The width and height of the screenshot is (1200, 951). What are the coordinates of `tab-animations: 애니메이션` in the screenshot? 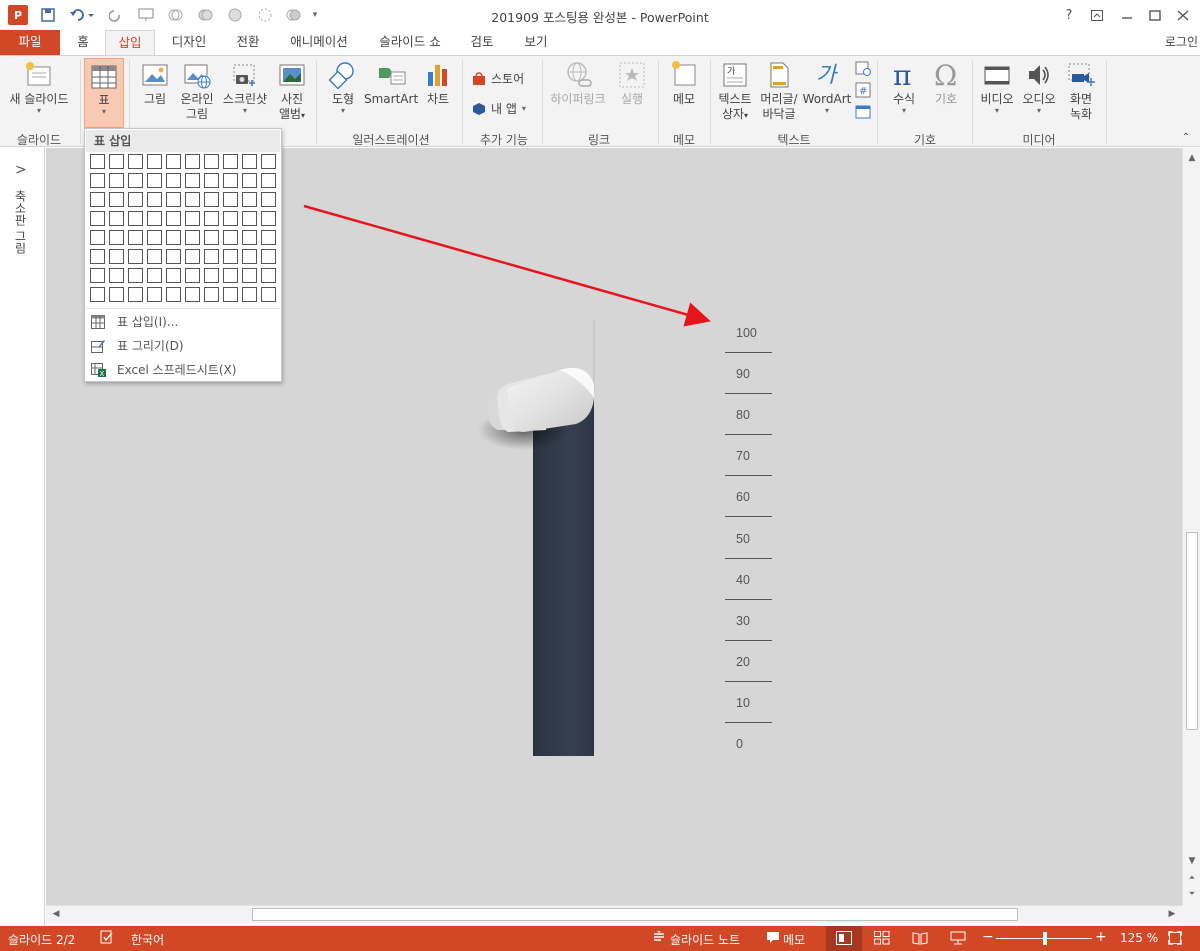 It's located at (319, 42).